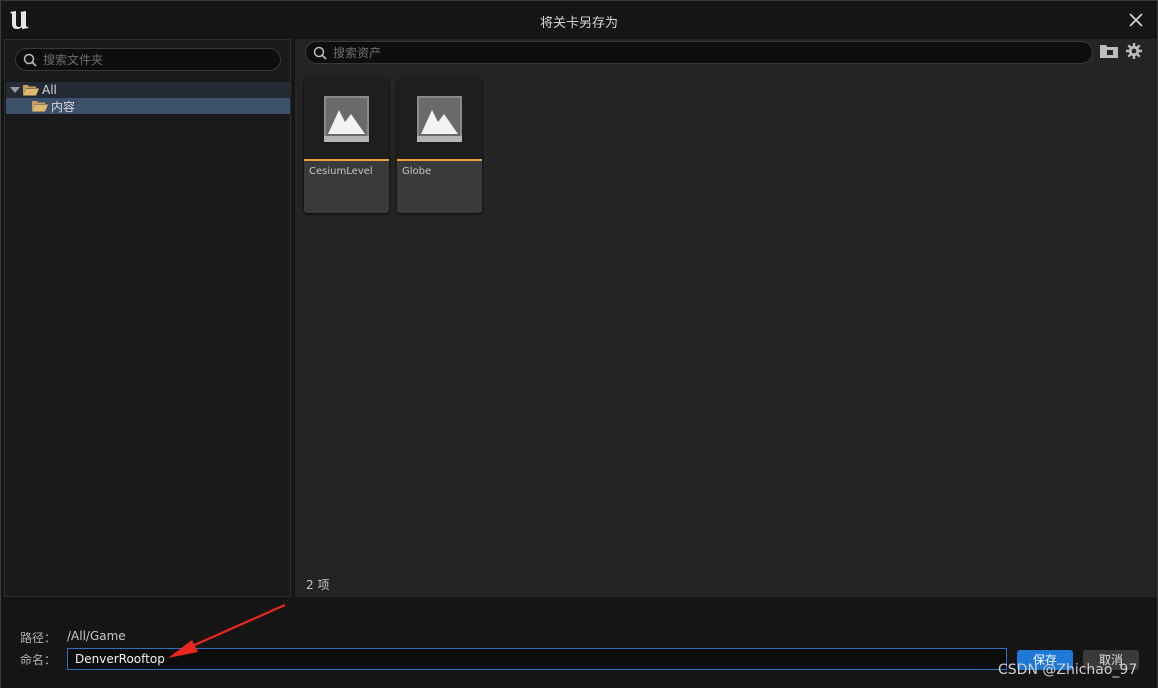 The width and height of the screenshot is (1158, 688). What do you see at coordinates (1136, 20) in the screenshot?
I see `close-icon` at bounding box center [1136, 20].